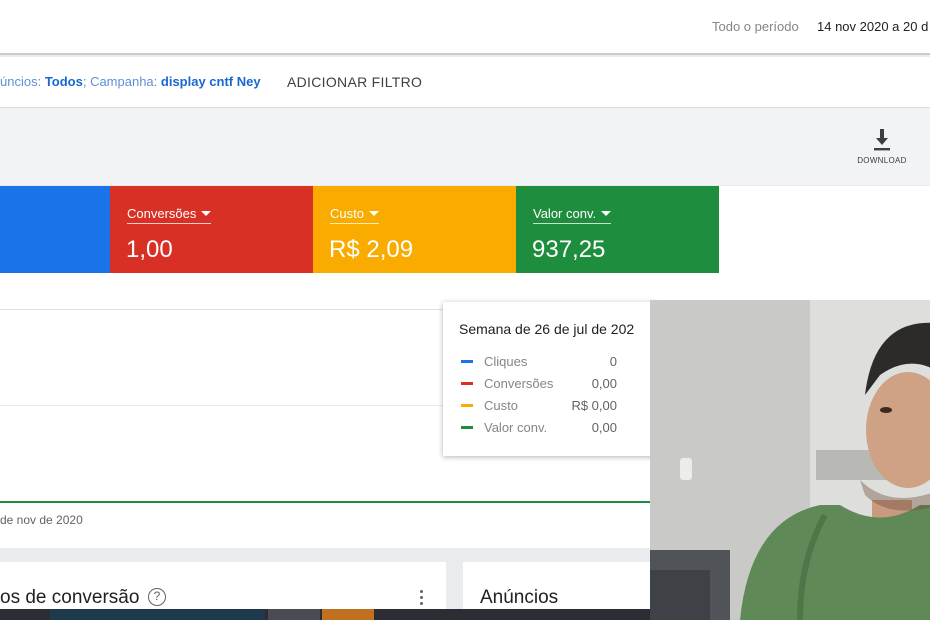  I want to click on top-bar: Todo o período 14 nov 2020 a 20 d, so click(465, 27).